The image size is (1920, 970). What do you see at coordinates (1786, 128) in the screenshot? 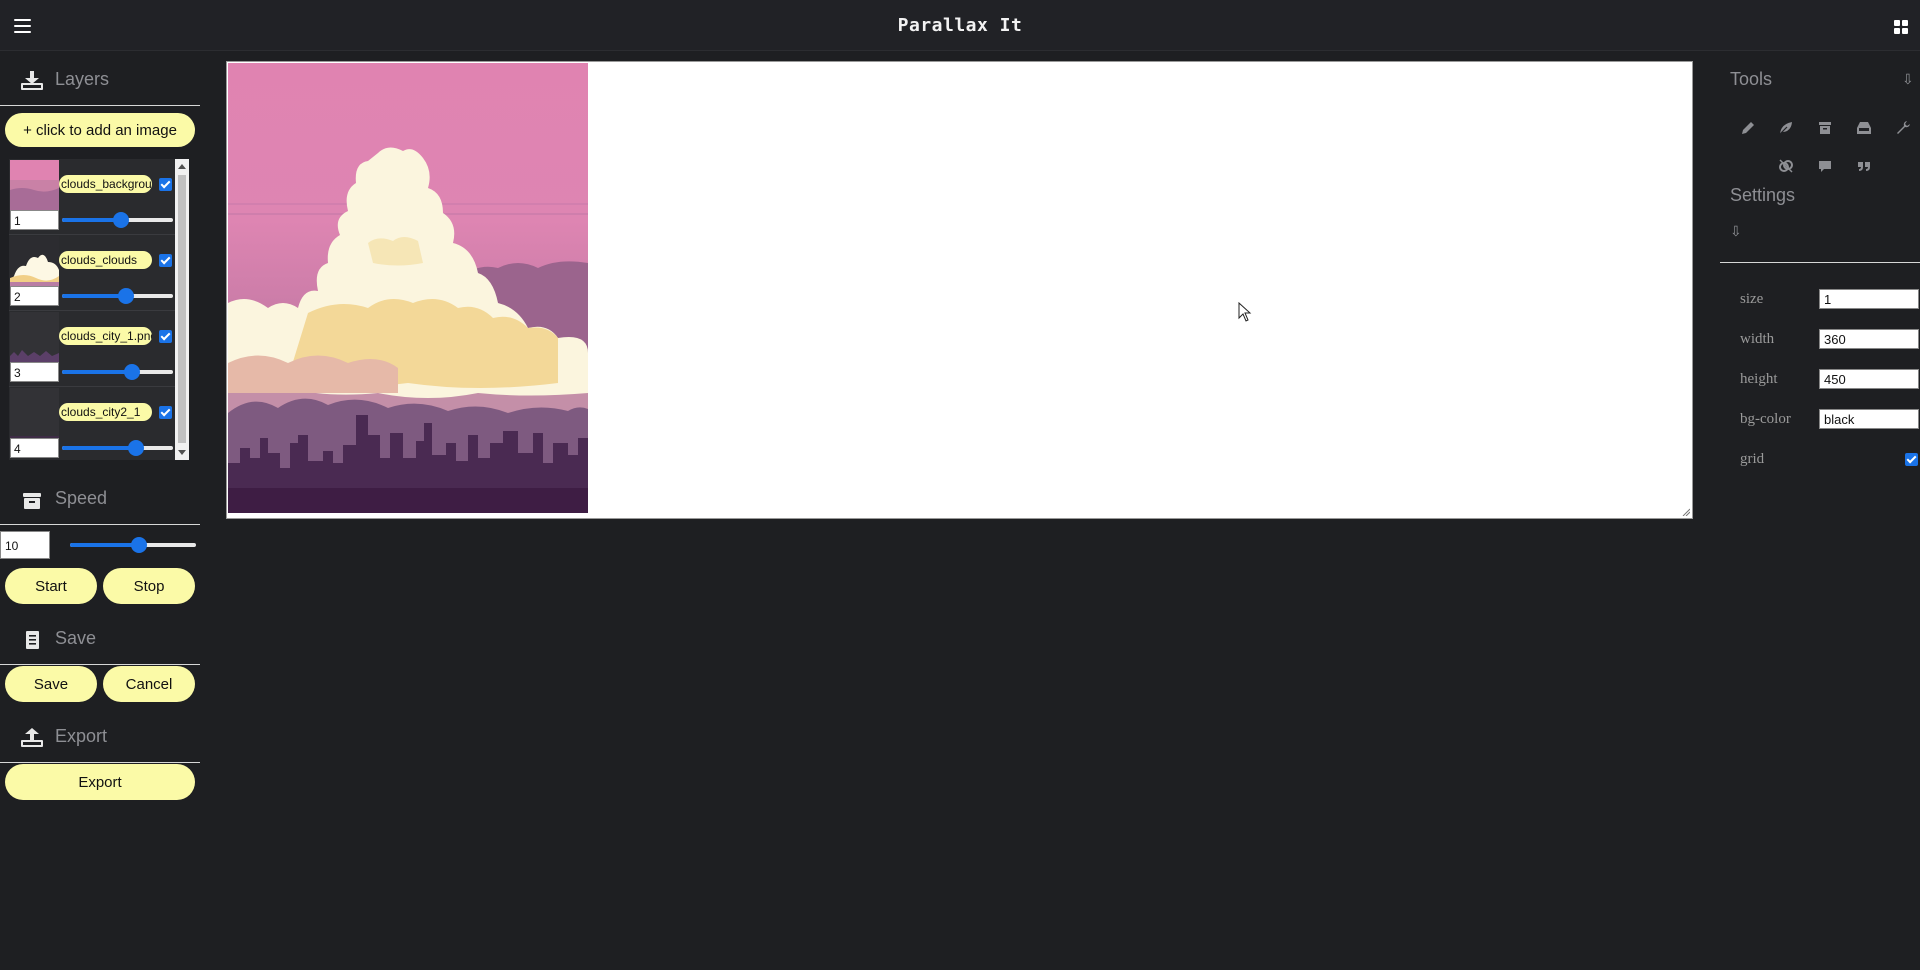
I see `leaf-icon` at bounding box center [1786, 128].